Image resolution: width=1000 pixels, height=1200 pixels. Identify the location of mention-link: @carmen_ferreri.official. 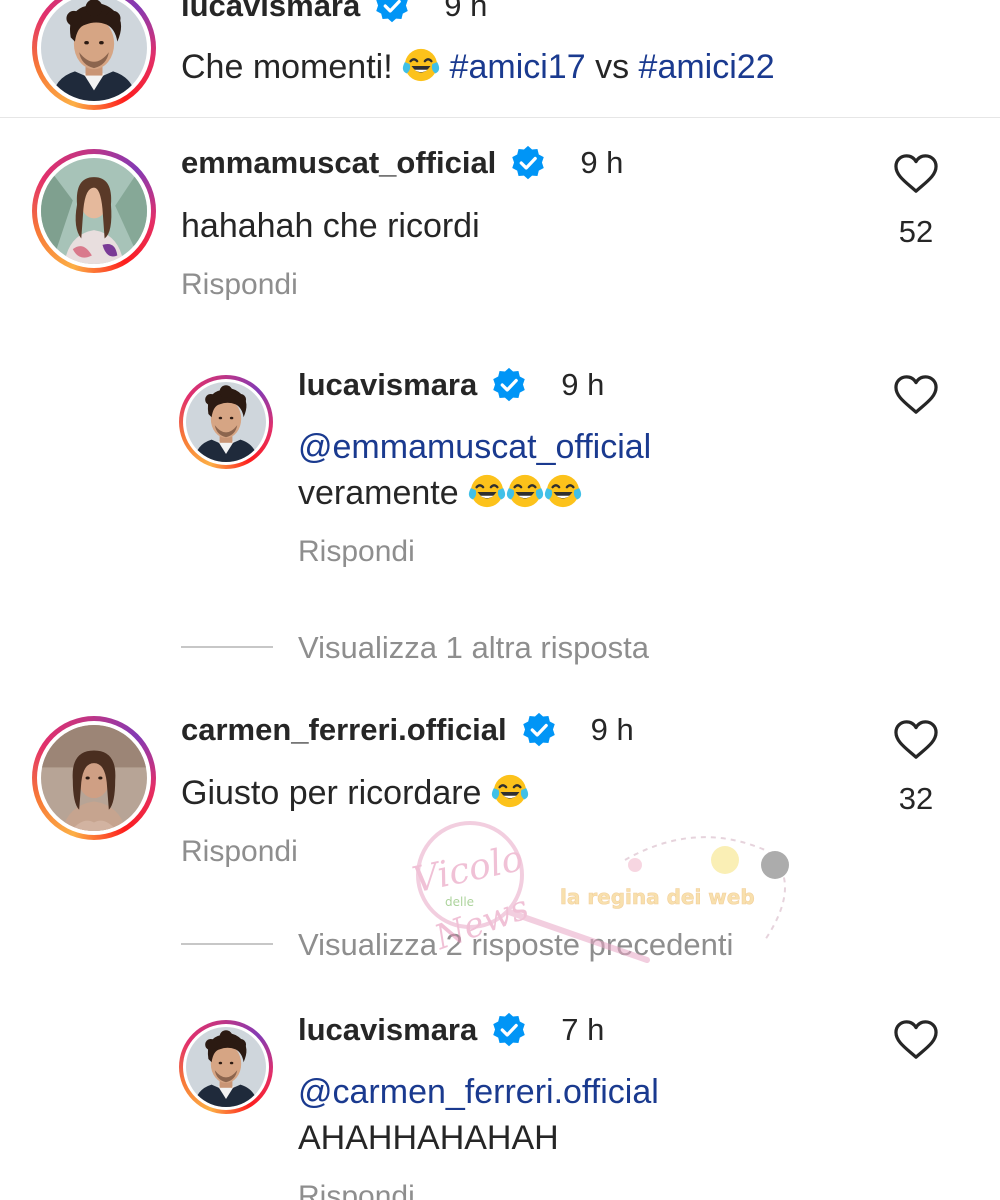
(478, 1092).